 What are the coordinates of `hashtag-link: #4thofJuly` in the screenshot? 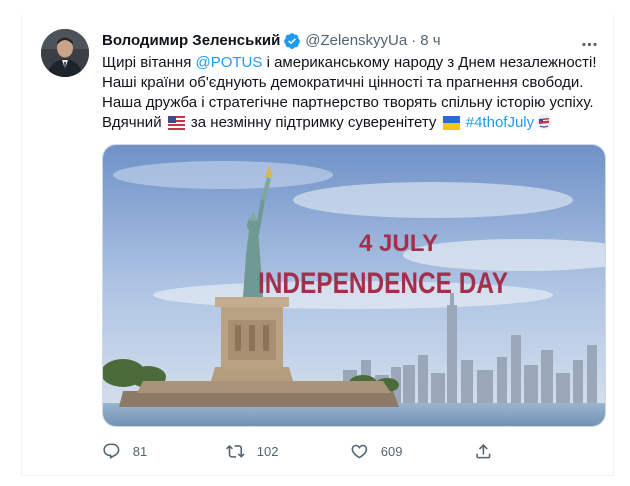 It's located at (500, 122).